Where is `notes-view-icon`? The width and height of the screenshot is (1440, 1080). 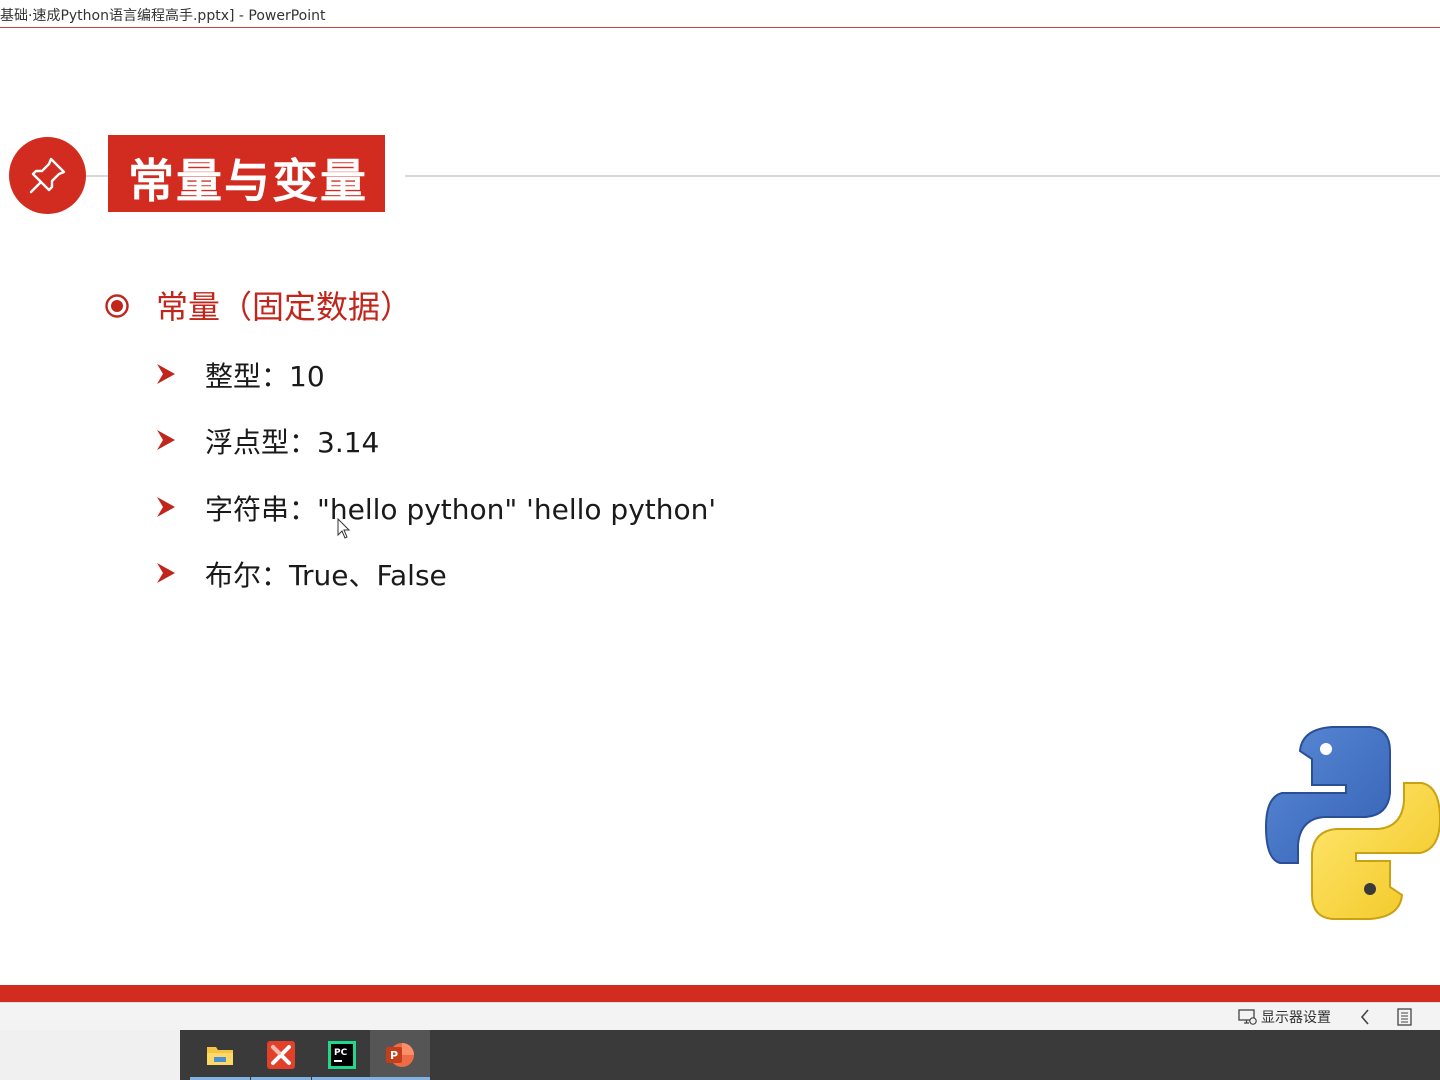
notes-view-icon is located at coordinates (1405, 1017).